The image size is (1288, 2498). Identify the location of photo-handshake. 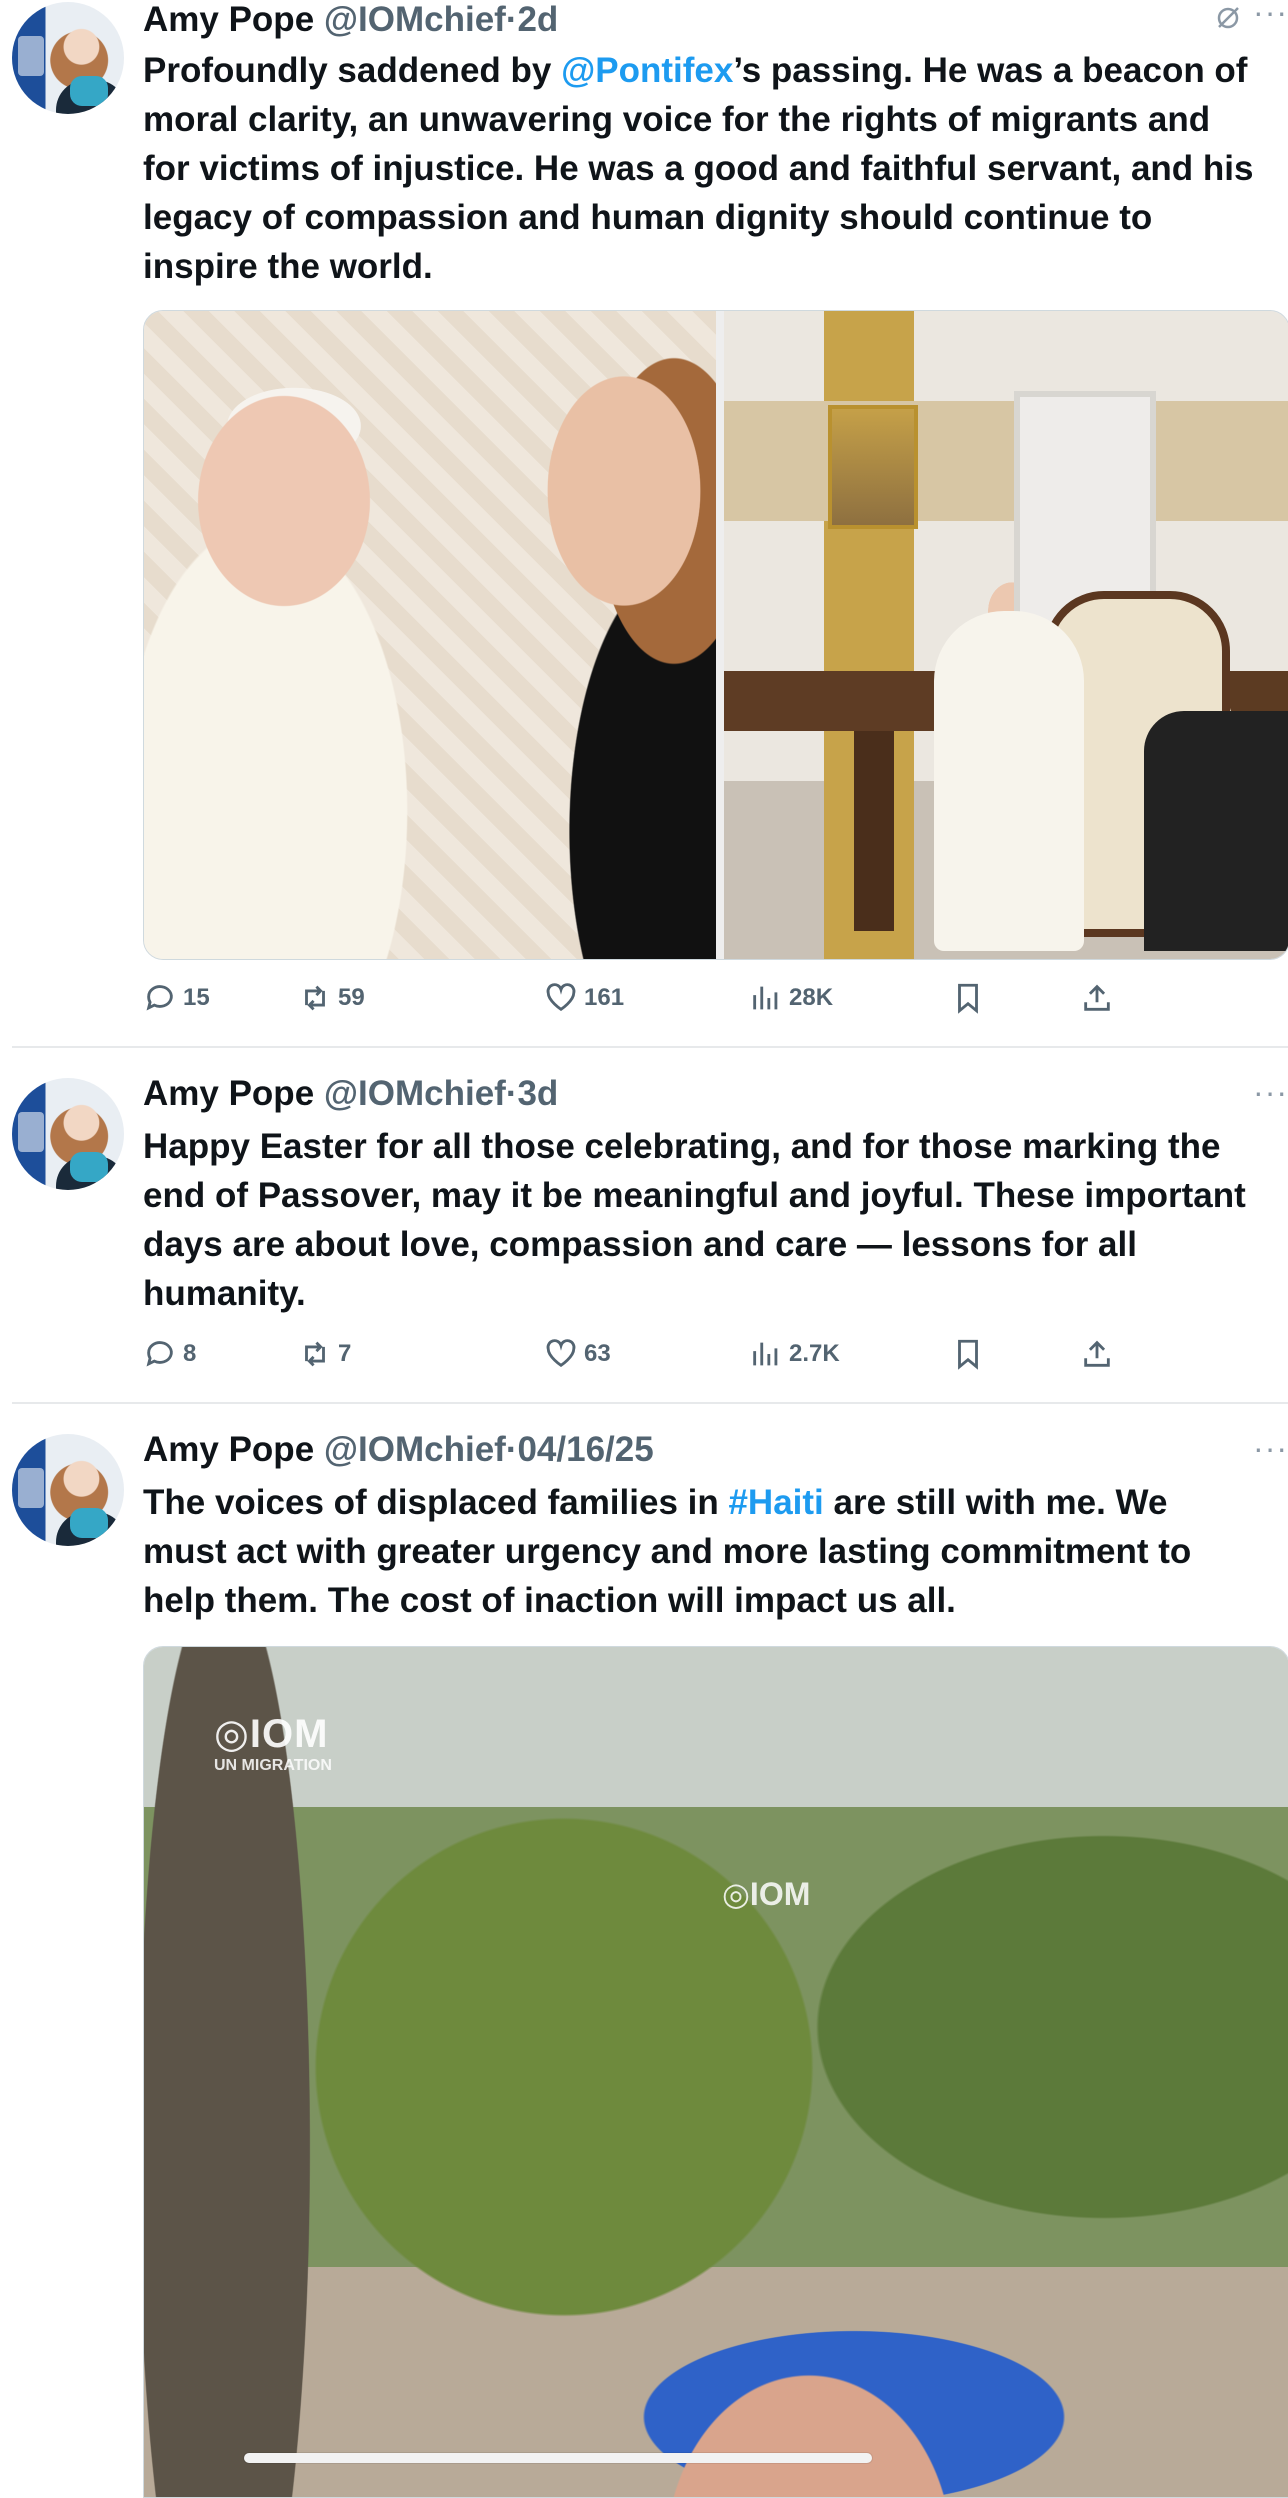
(430, 635).